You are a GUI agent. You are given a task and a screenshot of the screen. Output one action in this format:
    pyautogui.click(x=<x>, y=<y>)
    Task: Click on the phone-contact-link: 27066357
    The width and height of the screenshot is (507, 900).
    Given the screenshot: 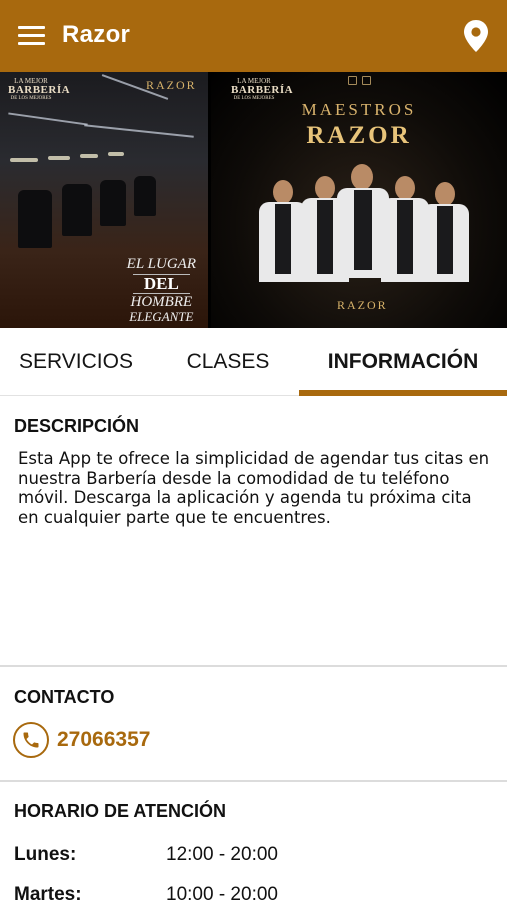 What is the action you would take?
    pyautogui.click(x=81, y=740)
    